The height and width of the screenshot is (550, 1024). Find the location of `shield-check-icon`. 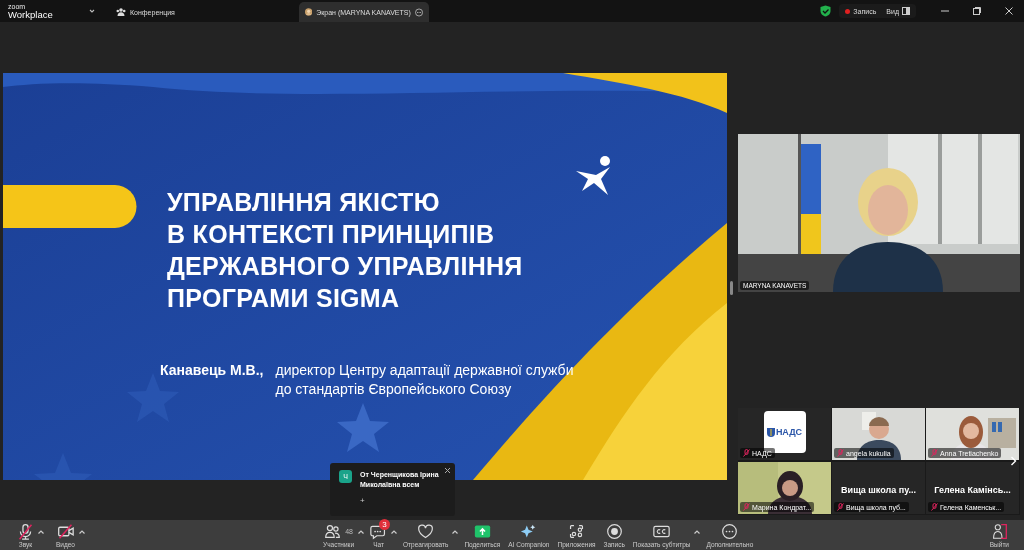

shield-check-icon is located at coordinates (826, 11).